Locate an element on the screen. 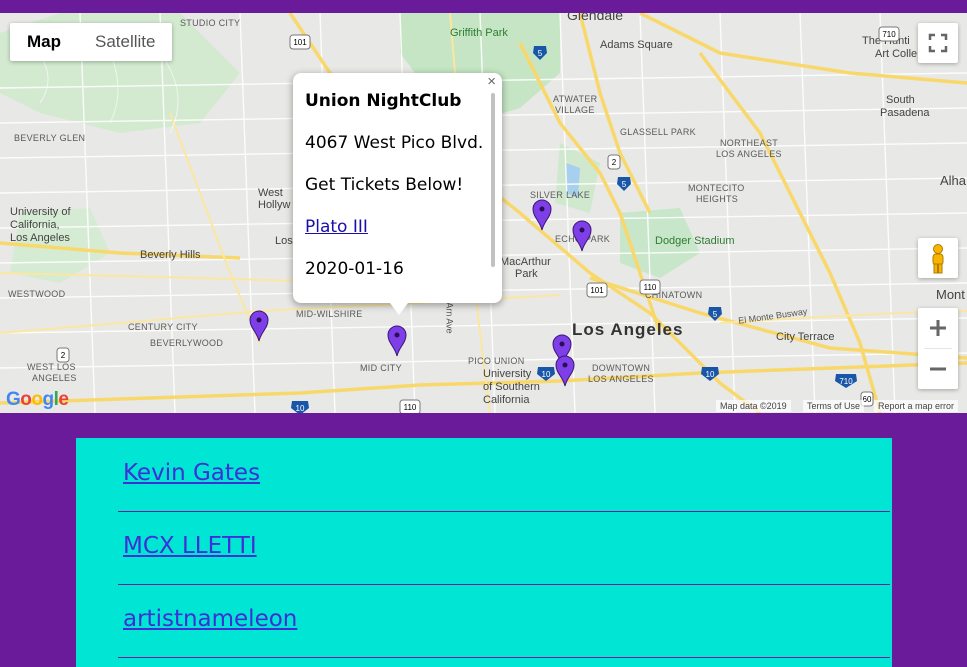 The height and width of the screenshot is (667, 967). marker-6-dot is located at coordinates (565, 365).